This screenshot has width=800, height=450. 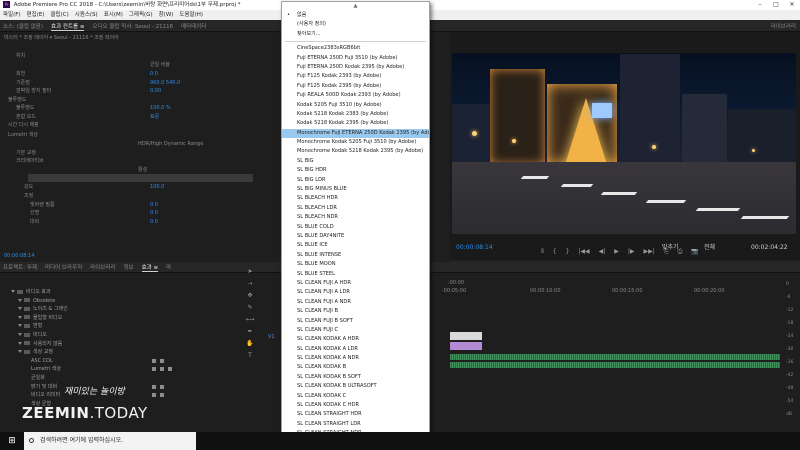 I want to click on effect-property-row: 혼합 모드, so click(x=26, y=117).